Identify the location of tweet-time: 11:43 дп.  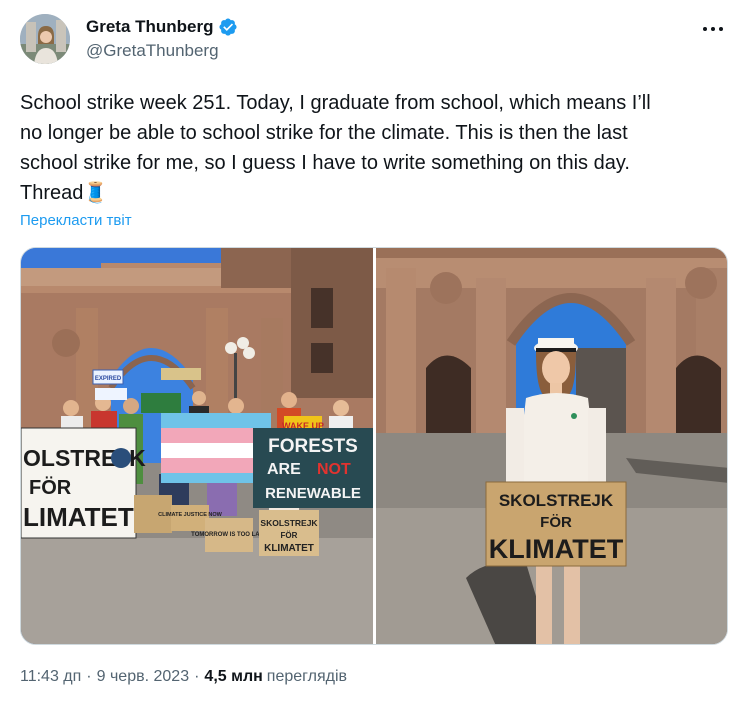
(50, 677).